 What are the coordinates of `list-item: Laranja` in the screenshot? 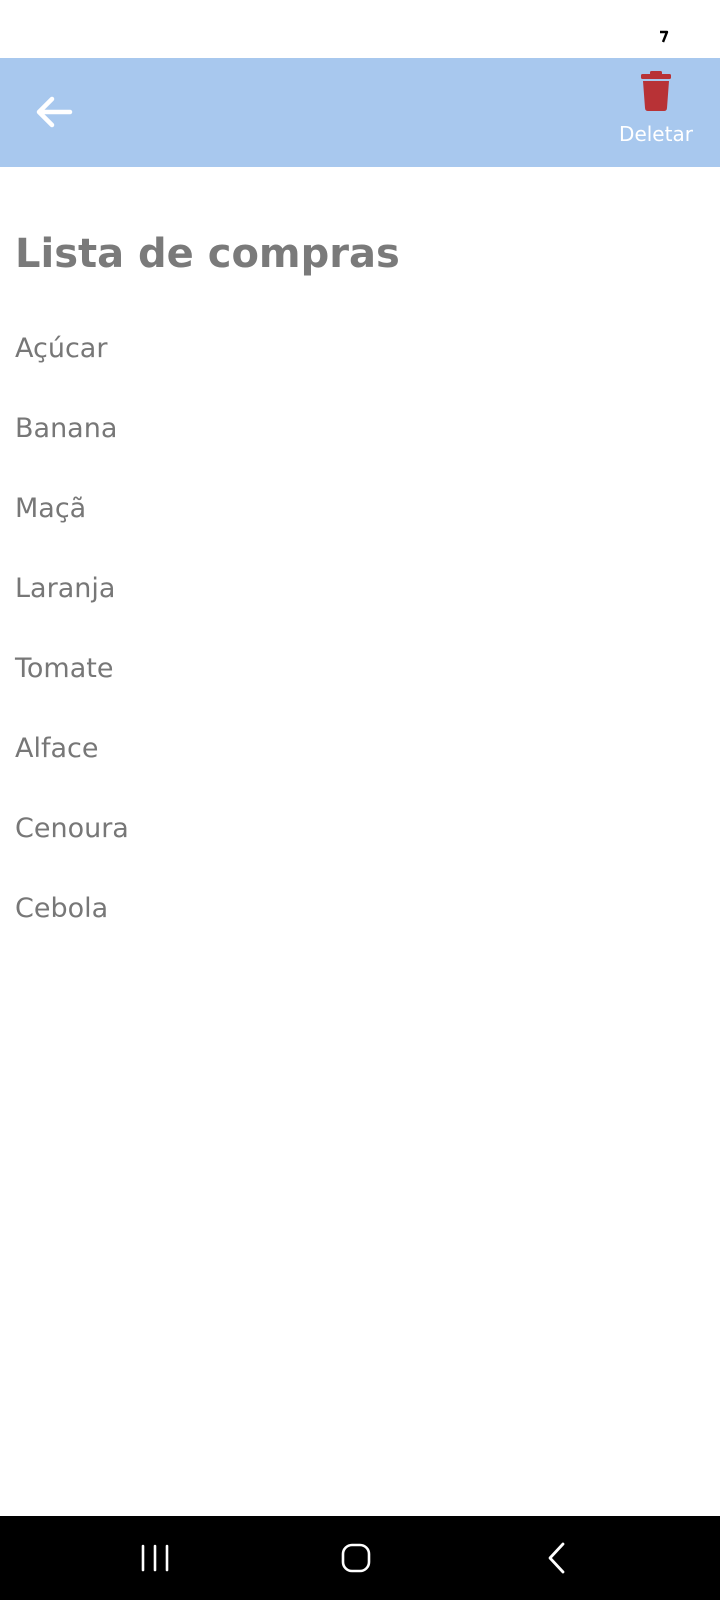 It's located at (360, 588).